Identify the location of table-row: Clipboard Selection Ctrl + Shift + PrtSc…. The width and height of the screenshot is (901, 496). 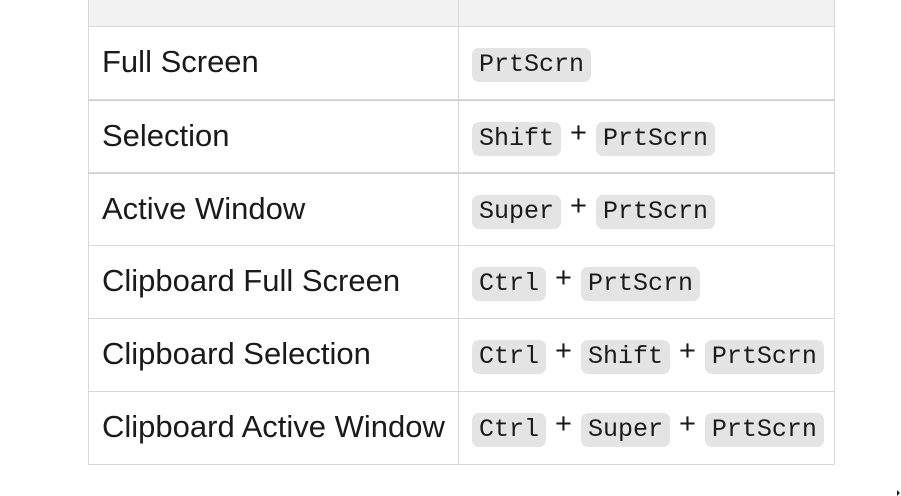
(461, 355).